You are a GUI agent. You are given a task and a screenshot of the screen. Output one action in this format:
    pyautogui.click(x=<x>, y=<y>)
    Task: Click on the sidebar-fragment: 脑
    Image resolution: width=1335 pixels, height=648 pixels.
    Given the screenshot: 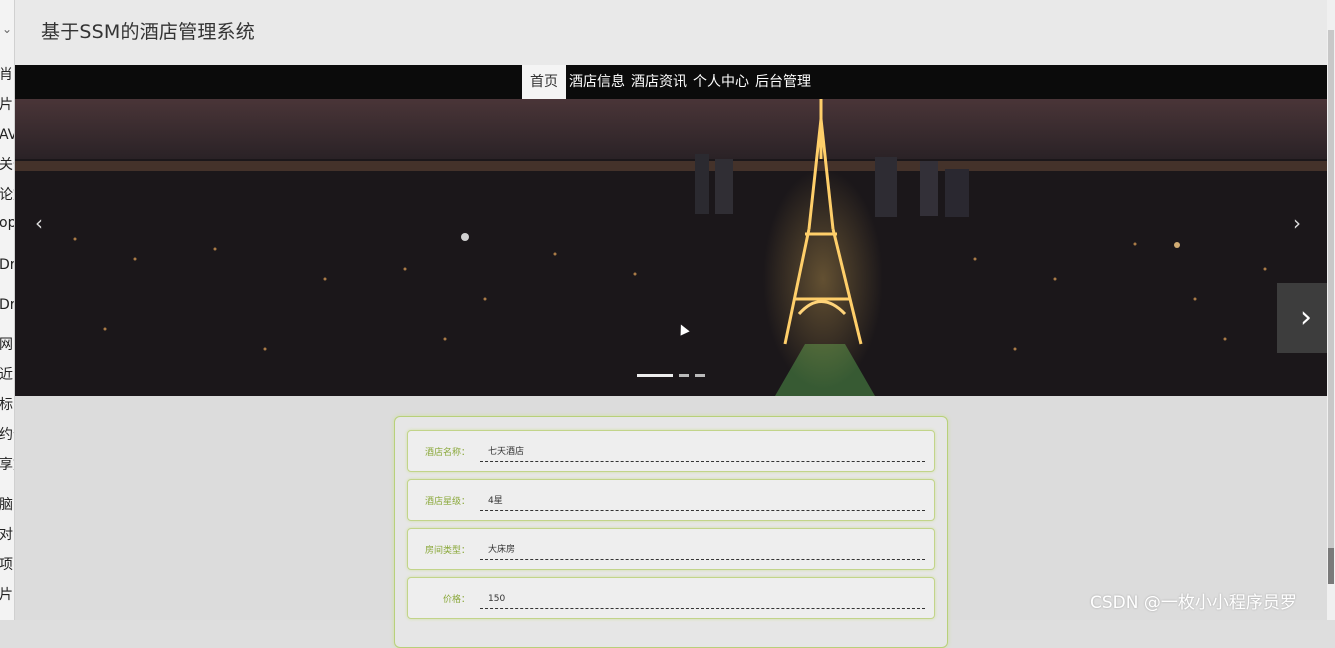 What is the action you would take?
    pyautogui.click(x=6, y=505)
    